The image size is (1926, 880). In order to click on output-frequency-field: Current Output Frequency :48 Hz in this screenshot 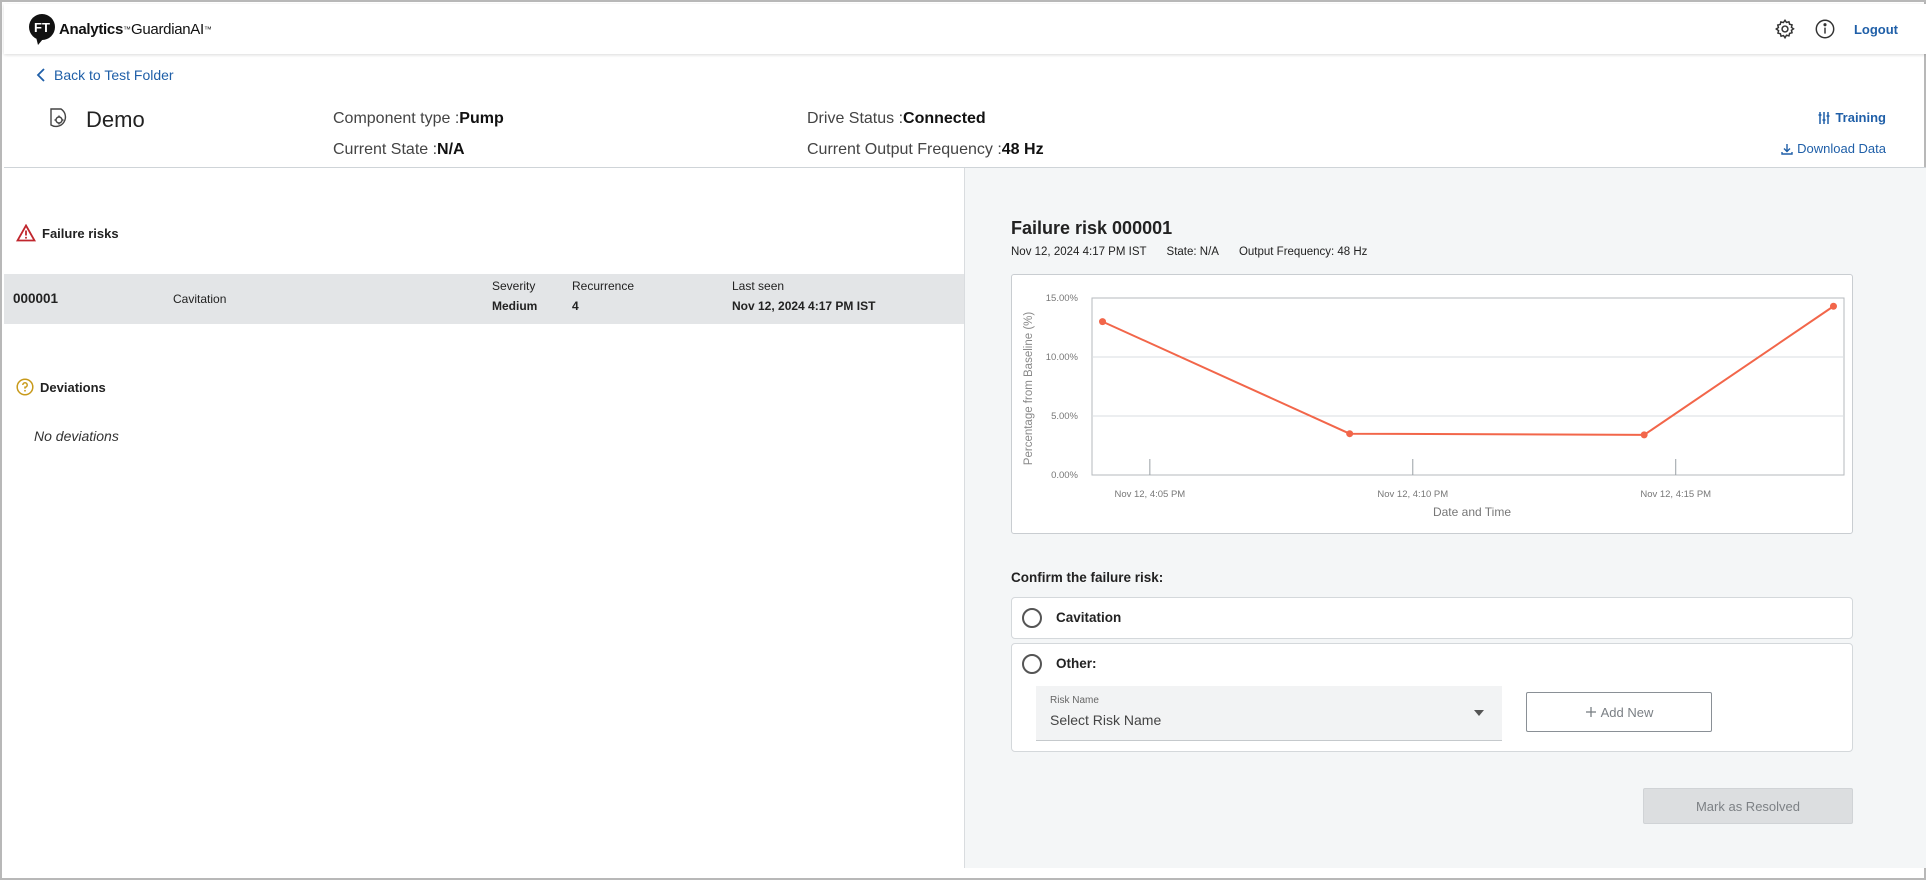, I will do `click(925, 150)`.